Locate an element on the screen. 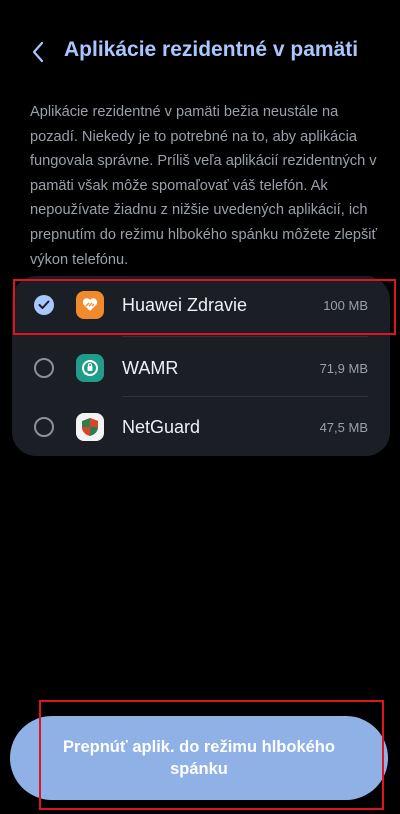  chevron-left-icon is located at coordinates (38, 52).